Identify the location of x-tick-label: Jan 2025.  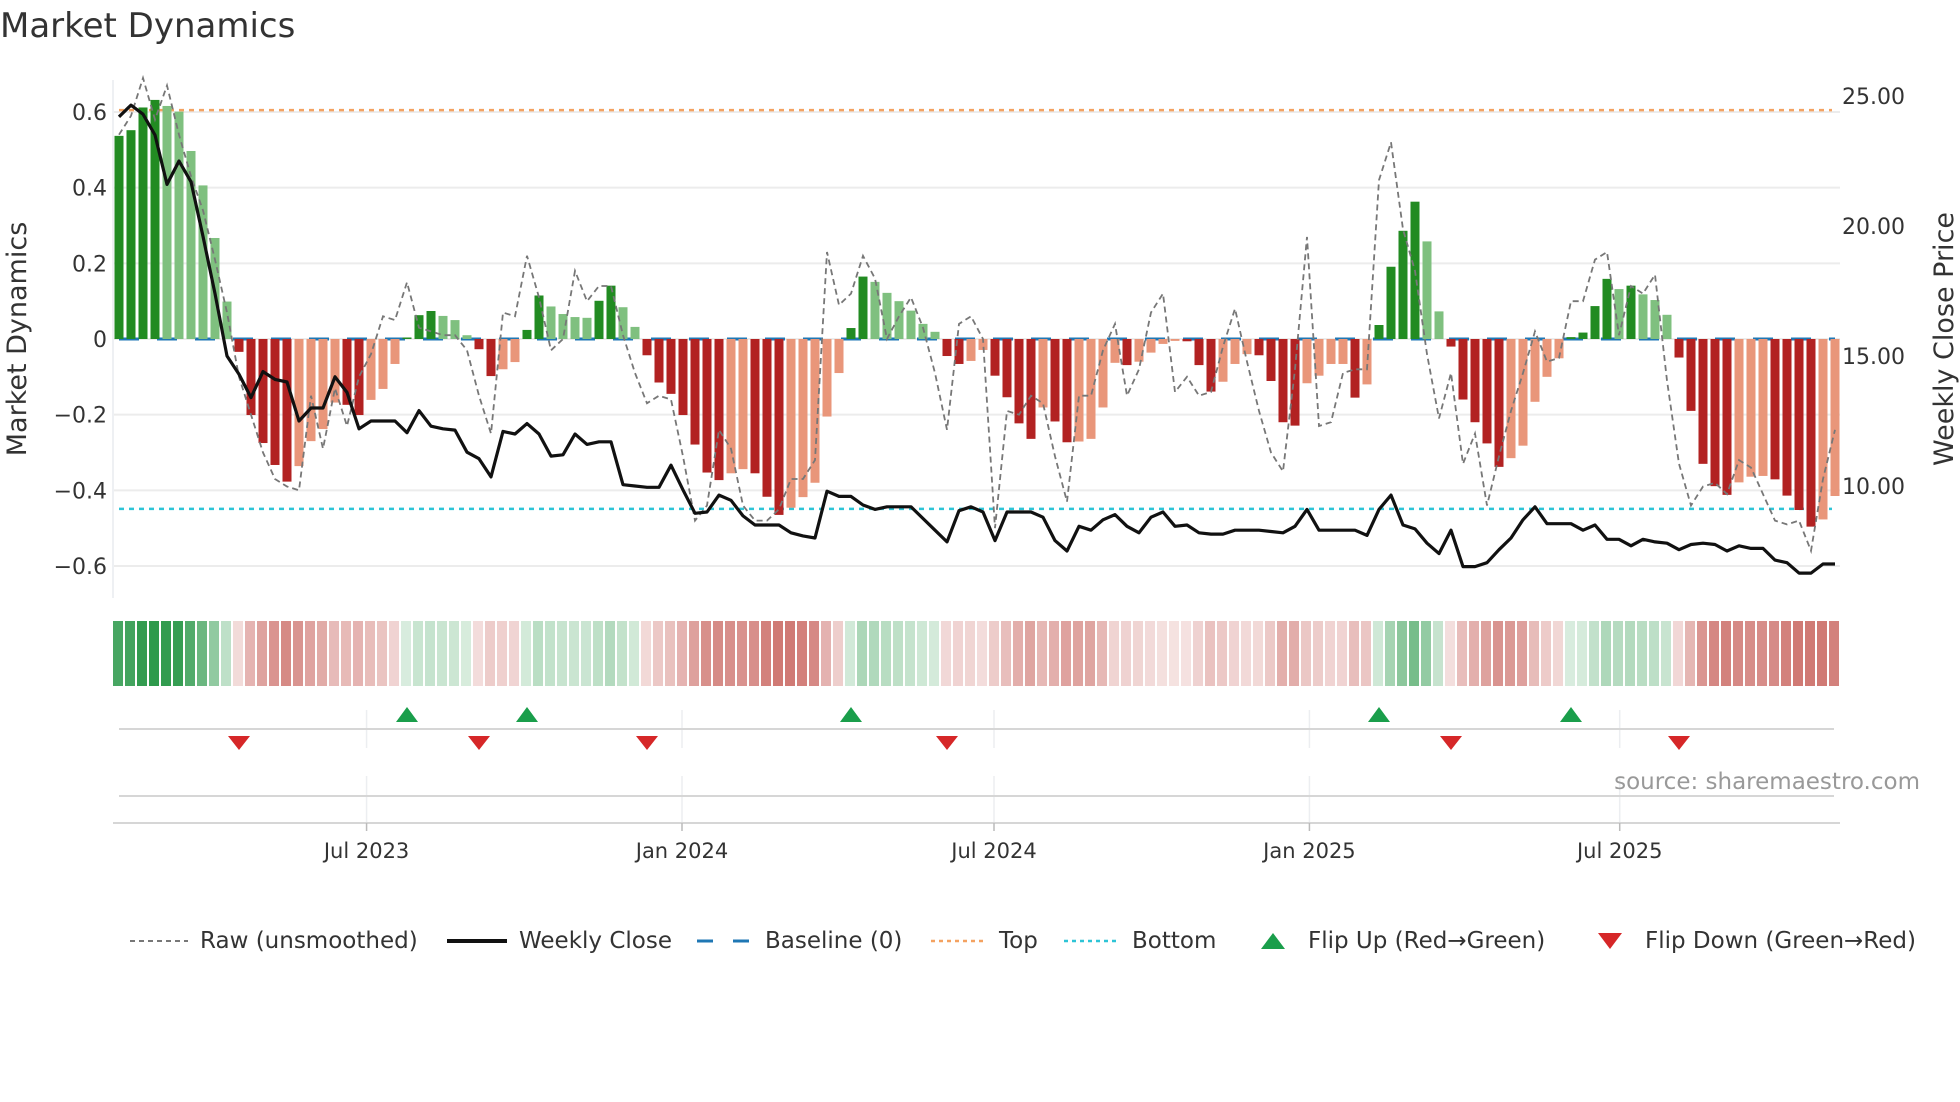
(1308, 851).